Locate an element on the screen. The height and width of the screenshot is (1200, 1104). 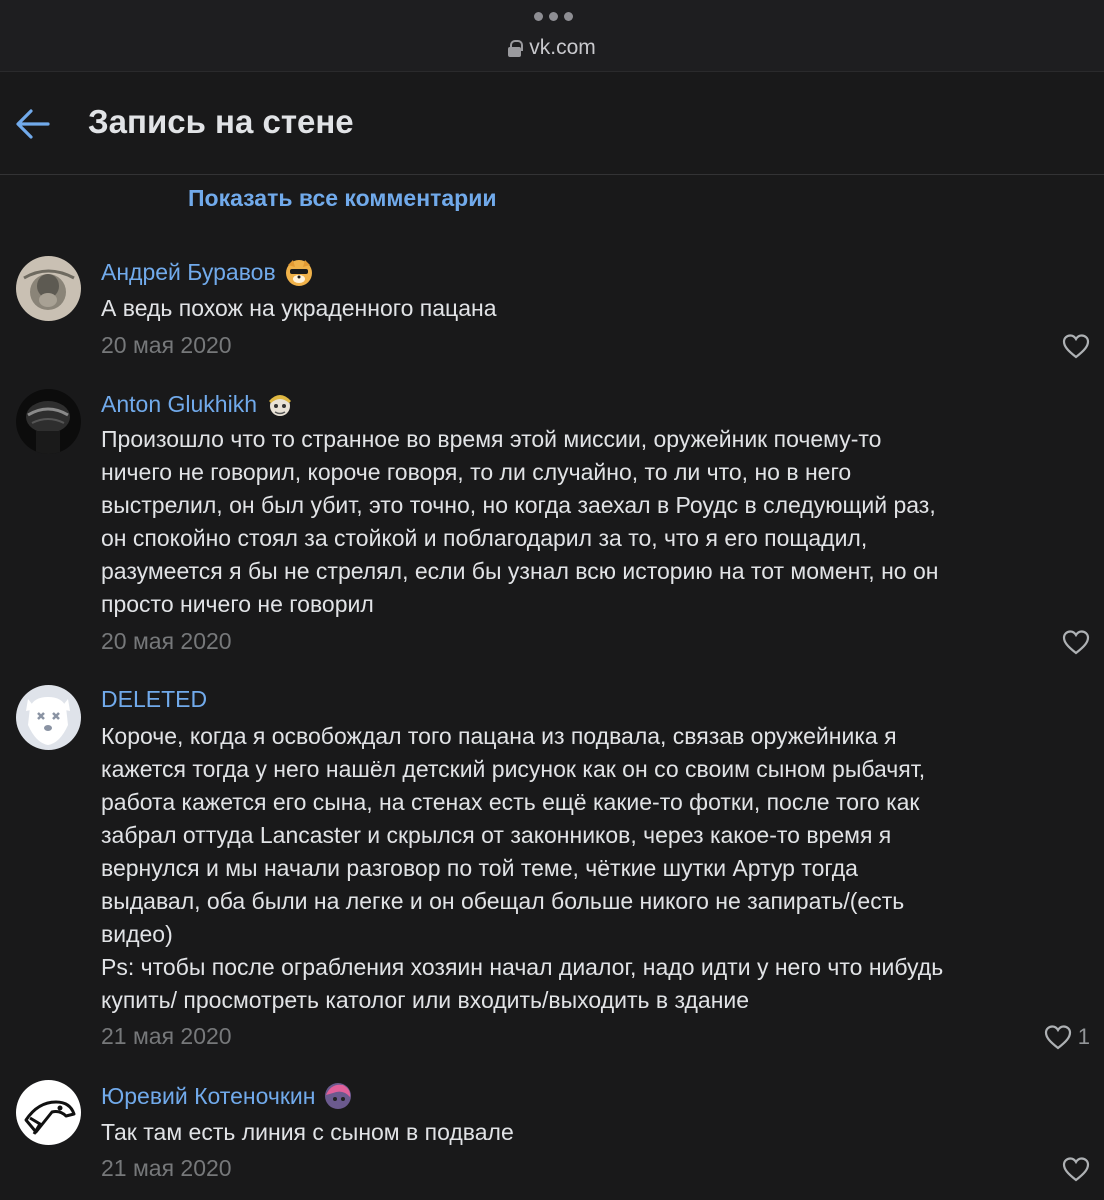
page-header: Запись на стене is located at coordinates (552, 124).